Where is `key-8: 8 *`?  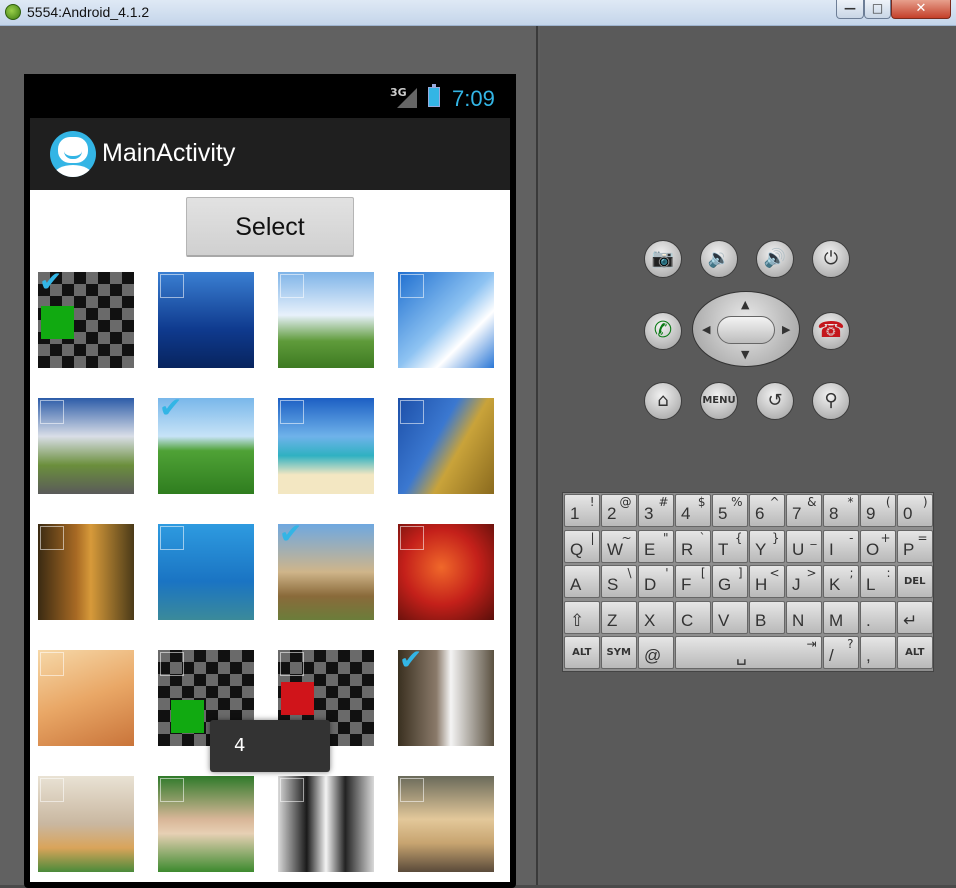 key-8: 8 * is located at coordinates (841, 510).